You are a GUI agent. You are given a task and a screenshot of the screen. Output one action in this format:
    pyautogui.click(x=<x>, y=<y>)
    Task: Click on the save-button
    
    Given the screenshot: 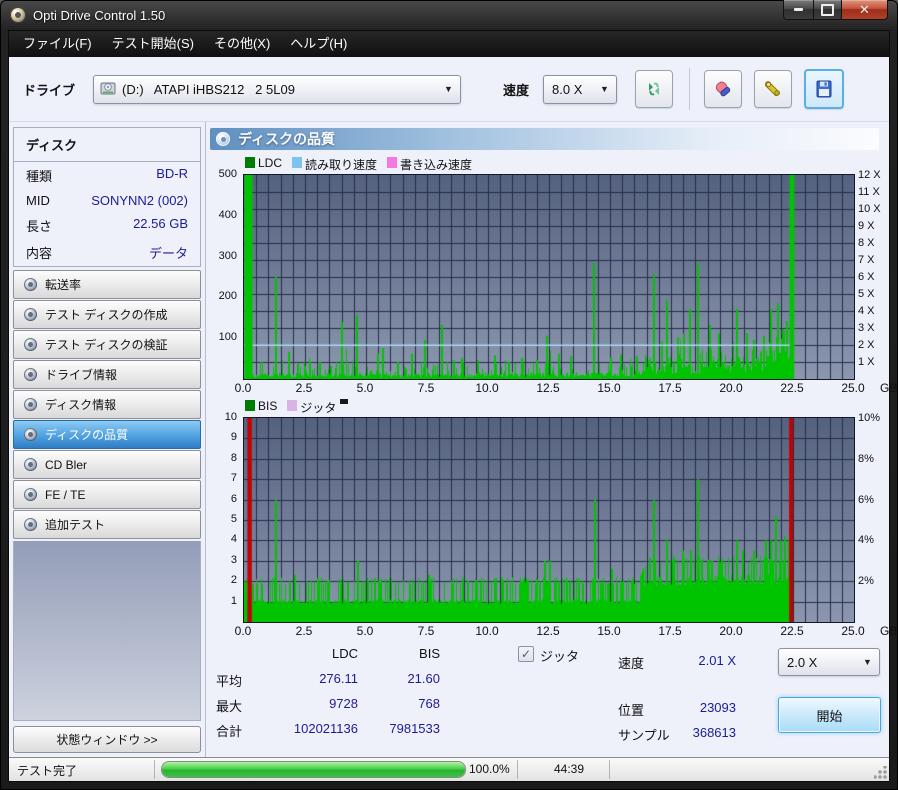 What is the action you would take?
    pyautogui.click(x=824, y=89)
    